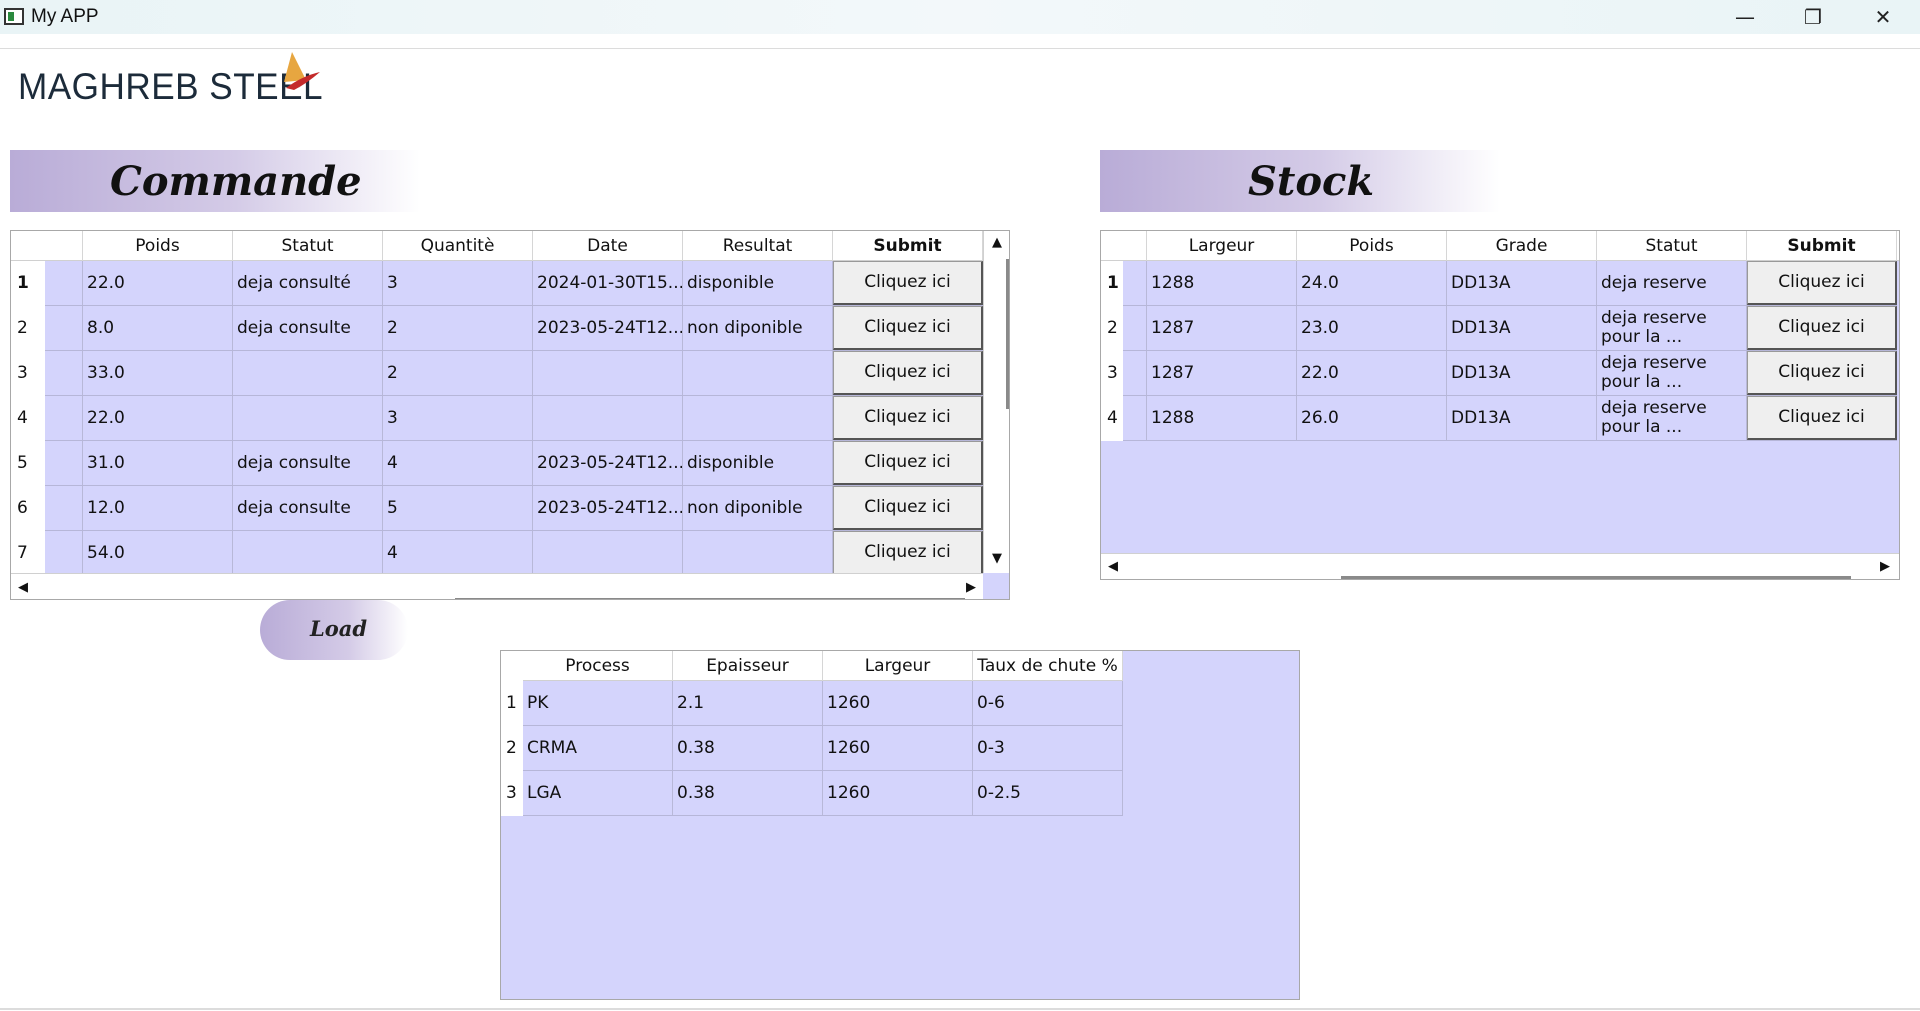 This screenshot has width=1920, height=1011. I want to click on row-number: 7, so click(28, 553).